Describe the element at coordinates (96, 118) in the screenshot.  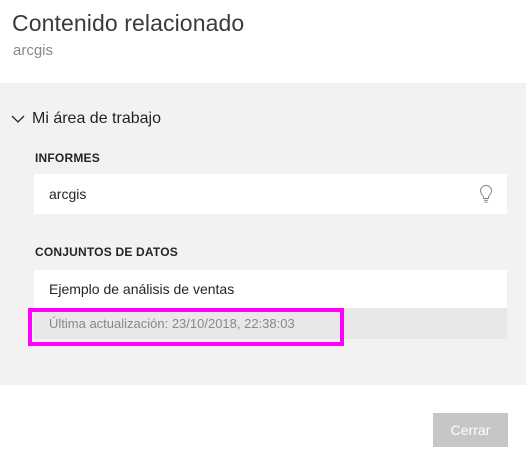
I see `workspace-label: Mi área de trabajo` at that location.